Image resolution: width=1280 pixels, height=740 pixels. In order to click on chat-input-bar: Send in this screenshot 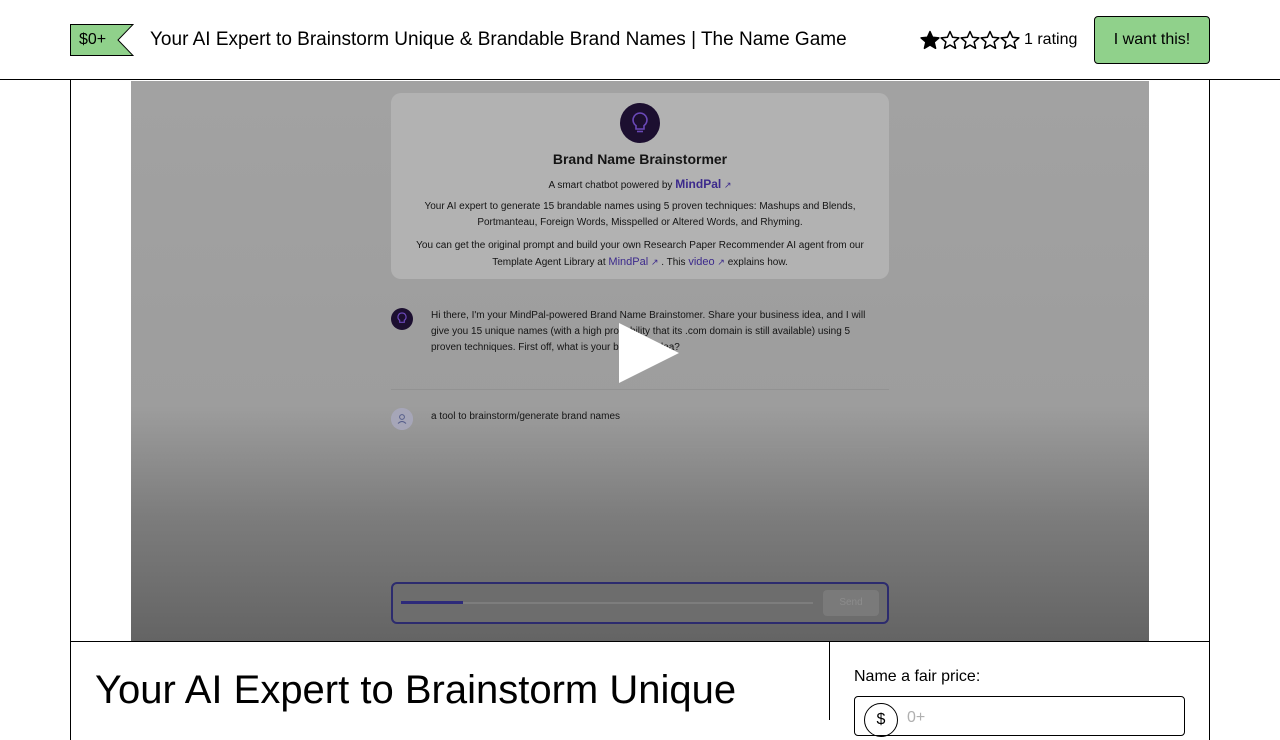, I will do `click(640, 603)`.